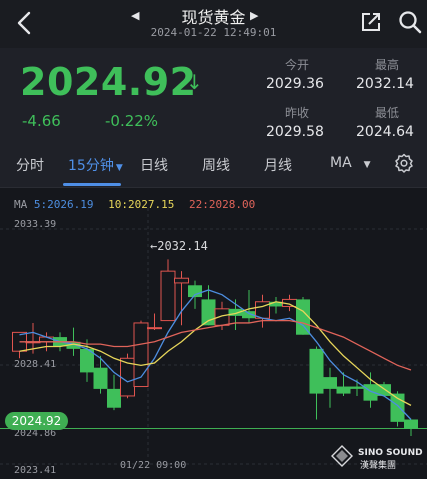 This screenshot has width=427, height=479. Describe the element at coordinates (254, 15) in the screenshot. I see `next-symbol-icon: ▶` at that location.